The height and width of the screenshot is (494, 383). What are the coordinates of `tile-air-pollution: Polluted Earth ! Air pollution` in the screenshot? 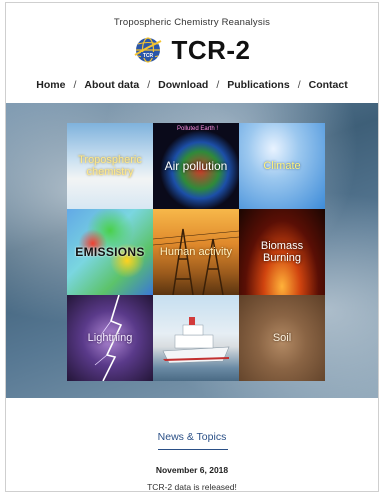 It's located at (196, 166).